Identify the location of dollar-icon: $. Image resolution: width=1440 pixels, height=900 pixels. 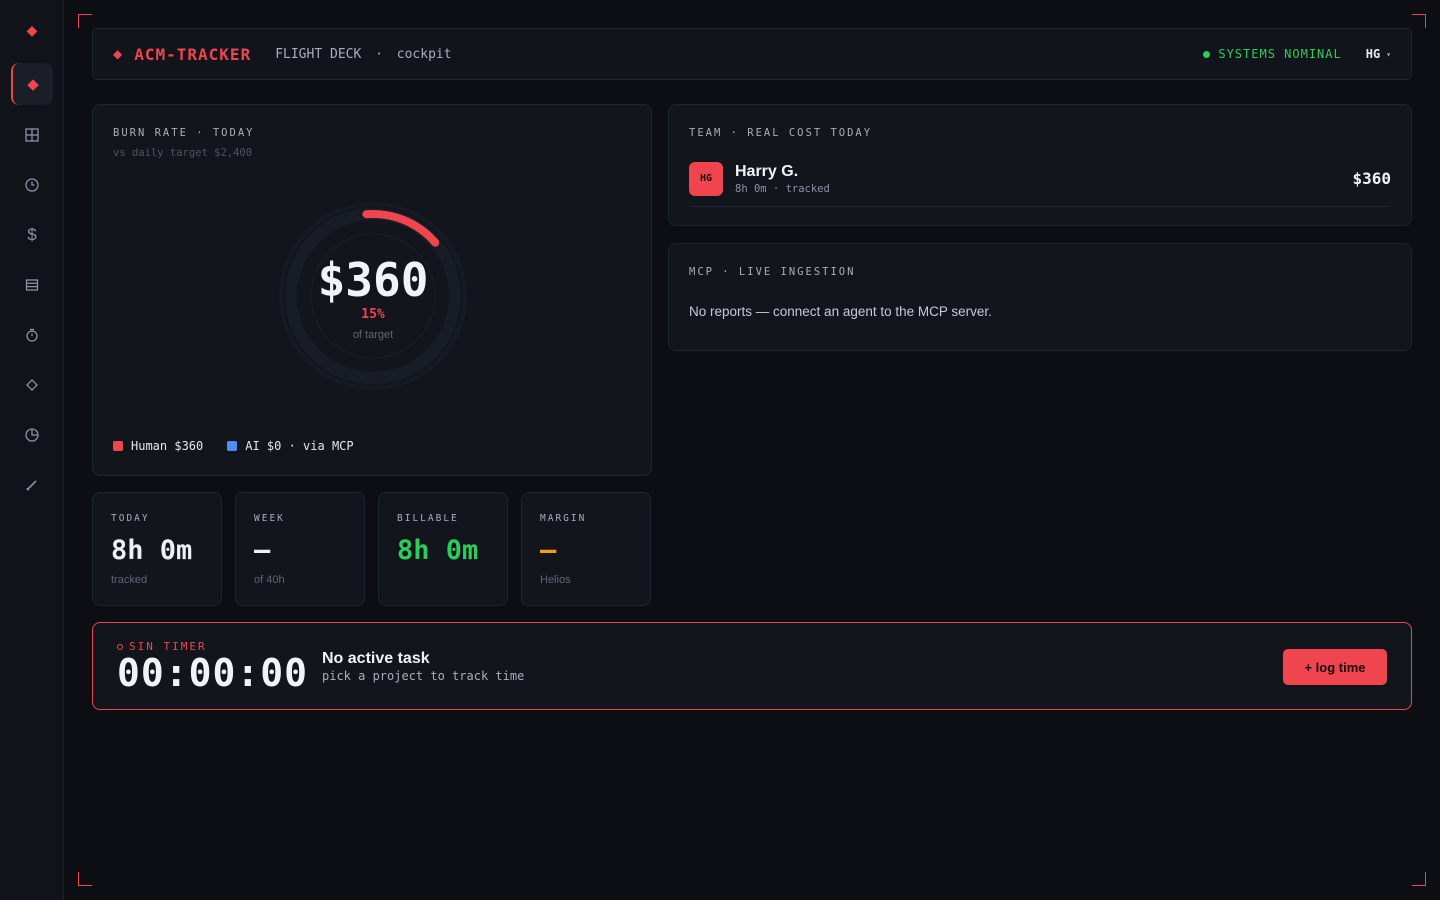
(32, 234).